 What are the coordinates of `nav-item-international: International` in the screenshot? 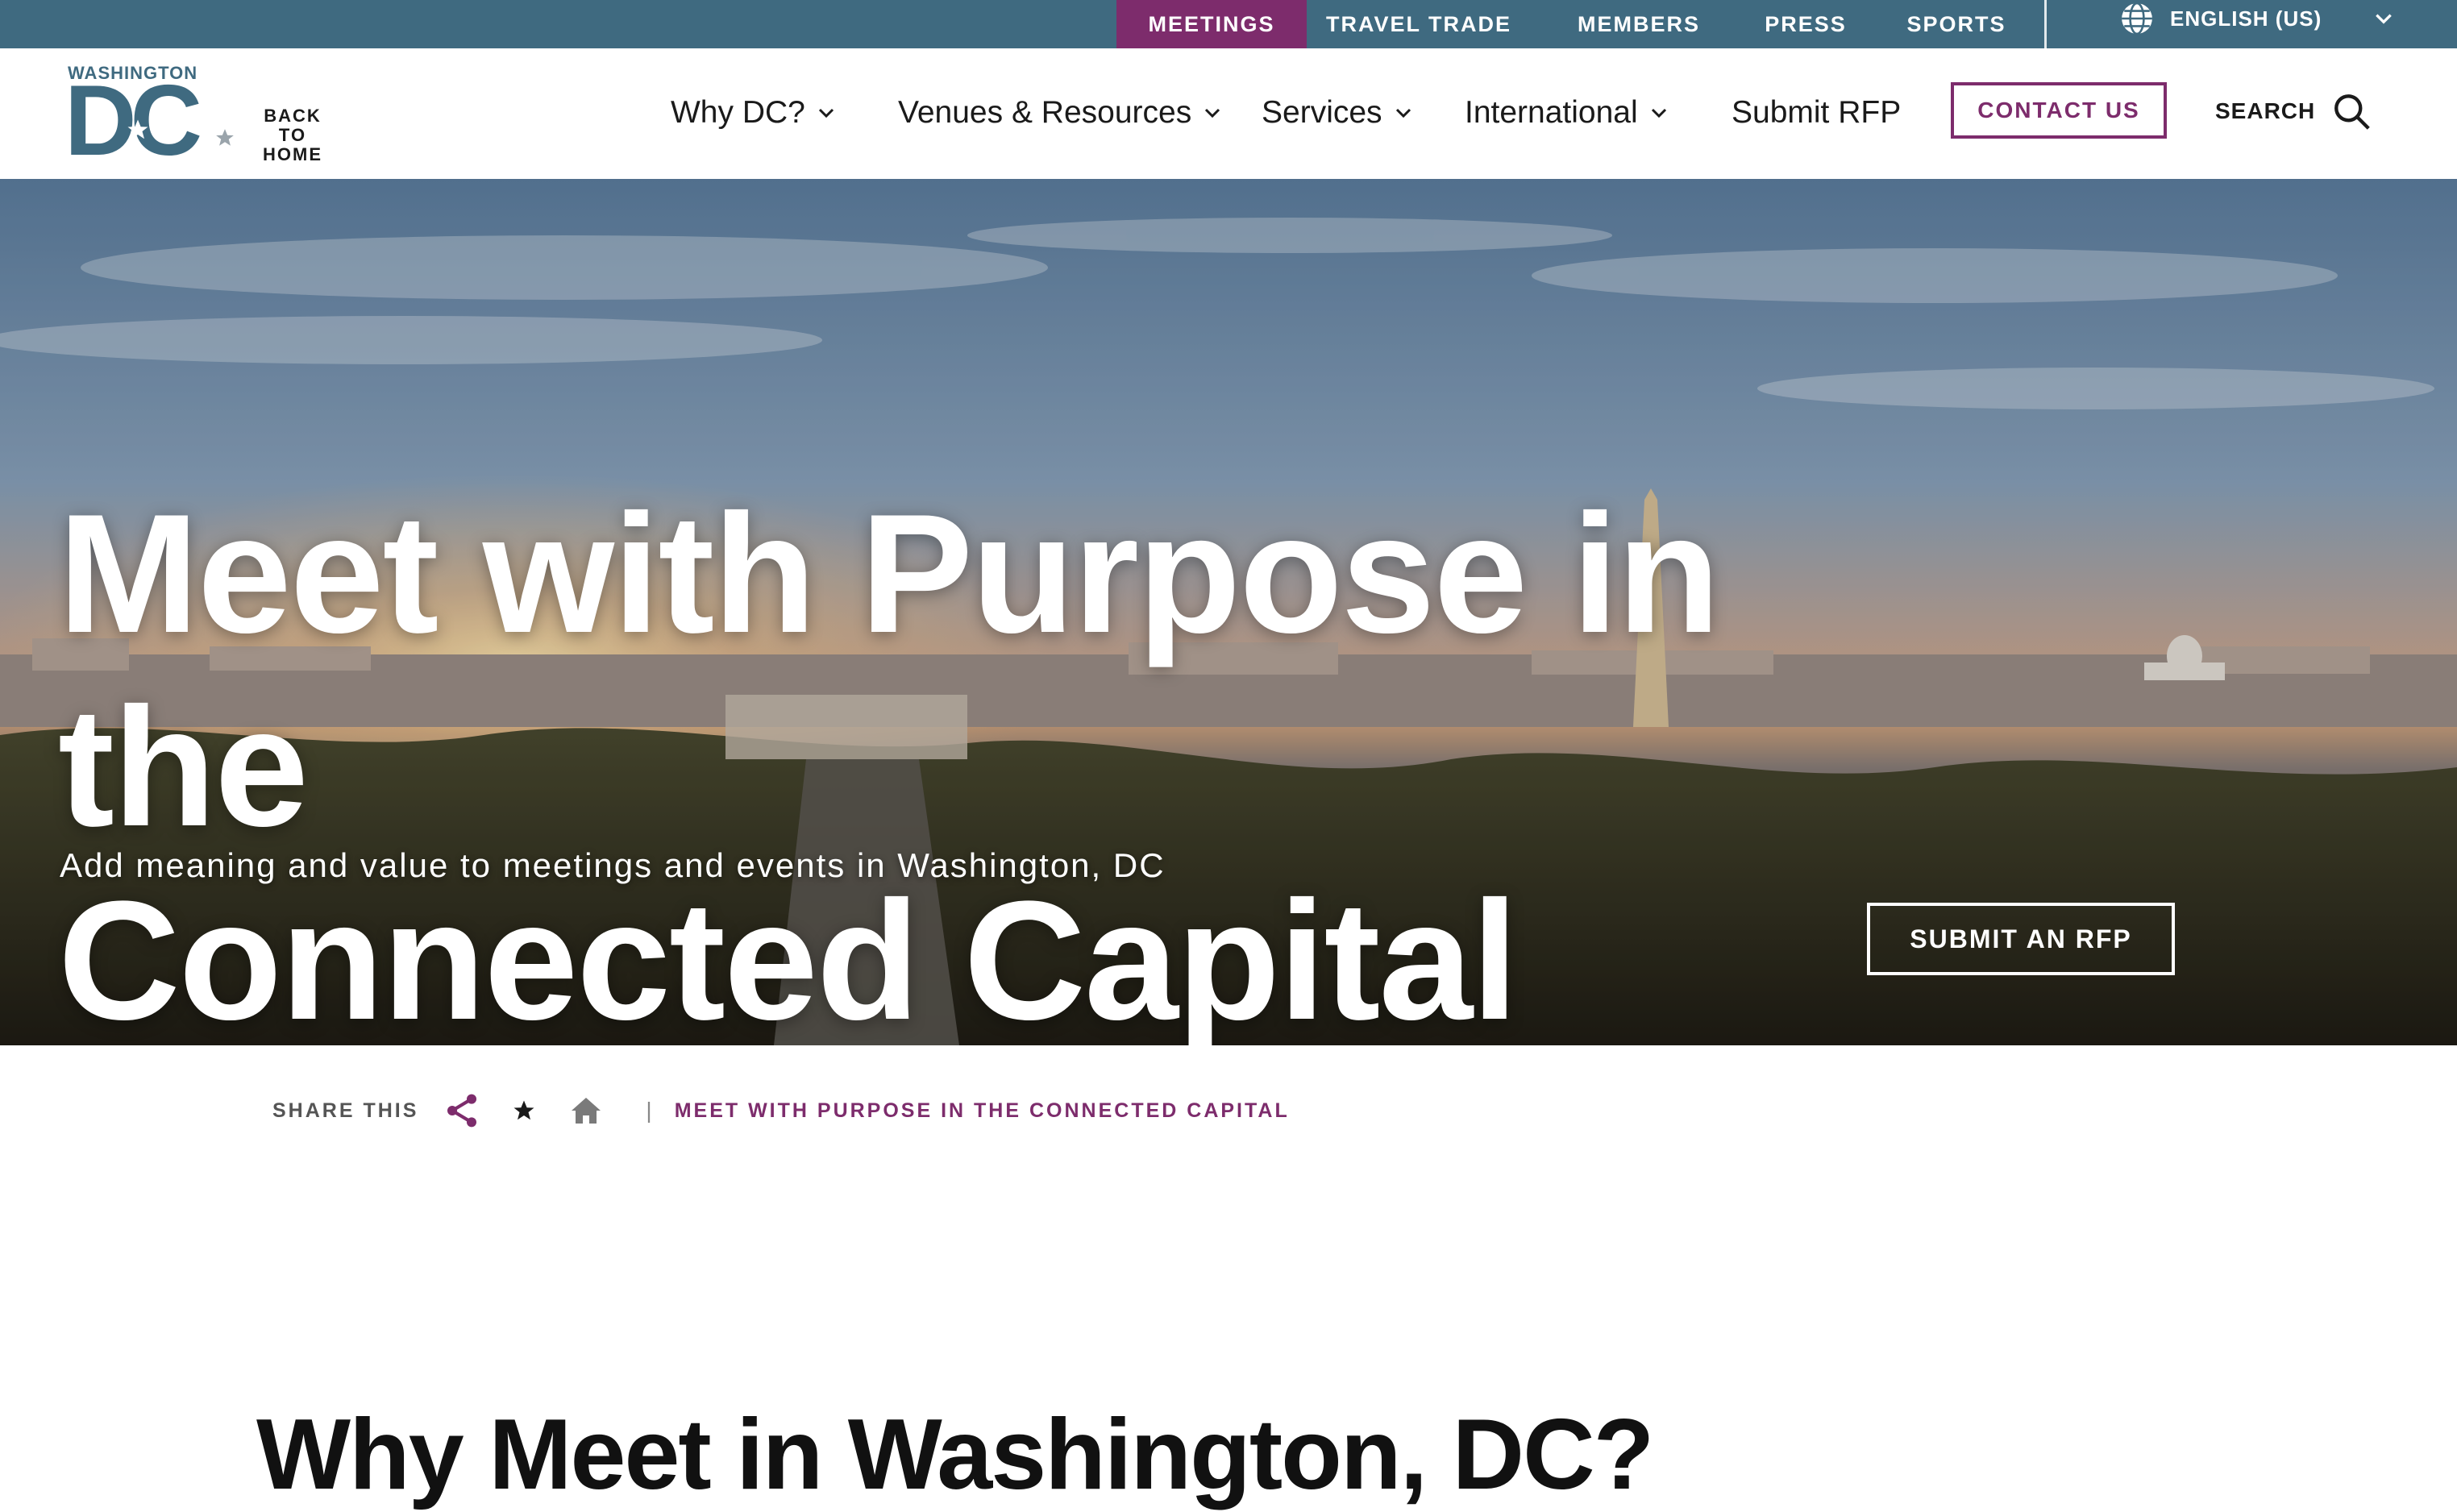 It's located at (1567, 113).